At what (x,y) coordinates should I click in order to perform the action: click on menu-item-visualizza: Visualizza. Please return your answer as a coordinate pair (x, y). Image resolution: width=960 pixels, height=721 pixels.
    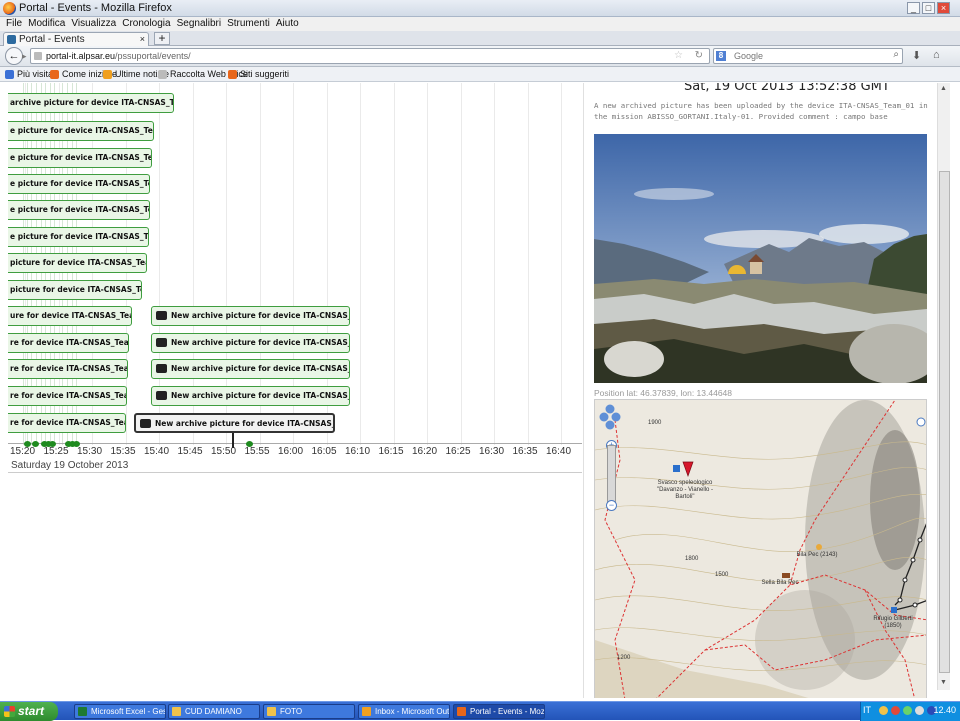
    Looking at the image, I should click on (93, 24).